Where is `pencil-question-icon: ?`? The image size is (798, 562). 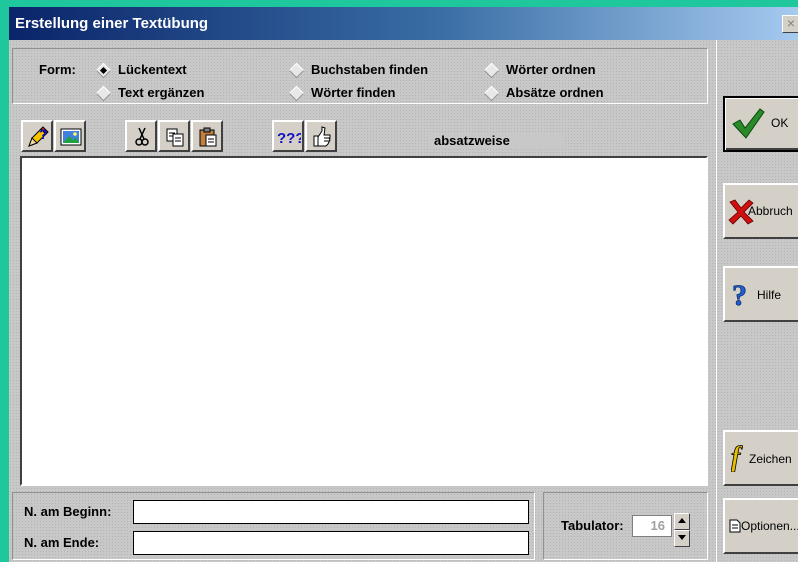
pencil-question-icon: ? is located at coordinates (38, 136).